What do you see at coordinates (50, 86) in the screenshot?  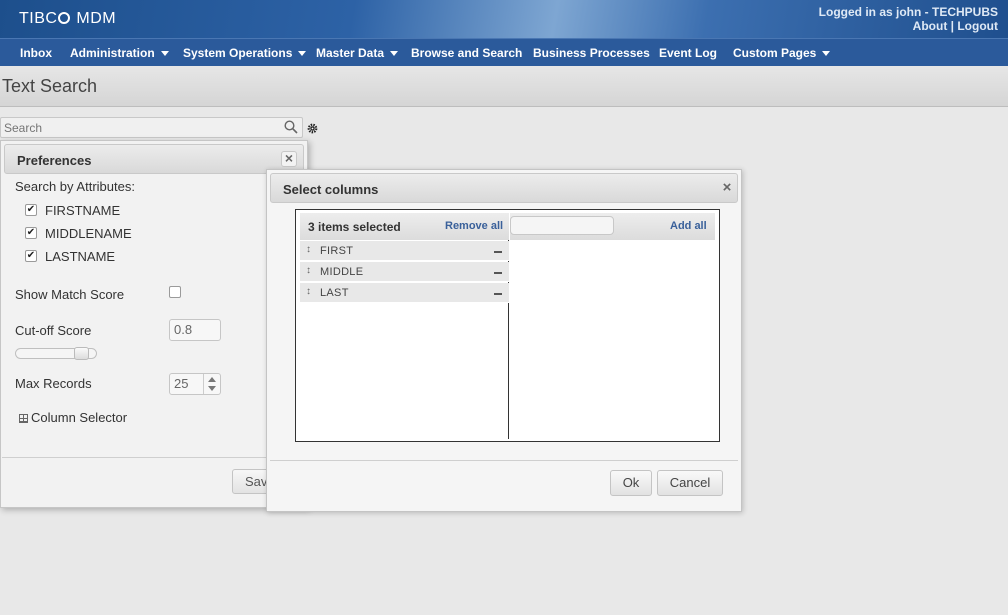 I see `page-title: Text Search` at bounding box center [50, 86].